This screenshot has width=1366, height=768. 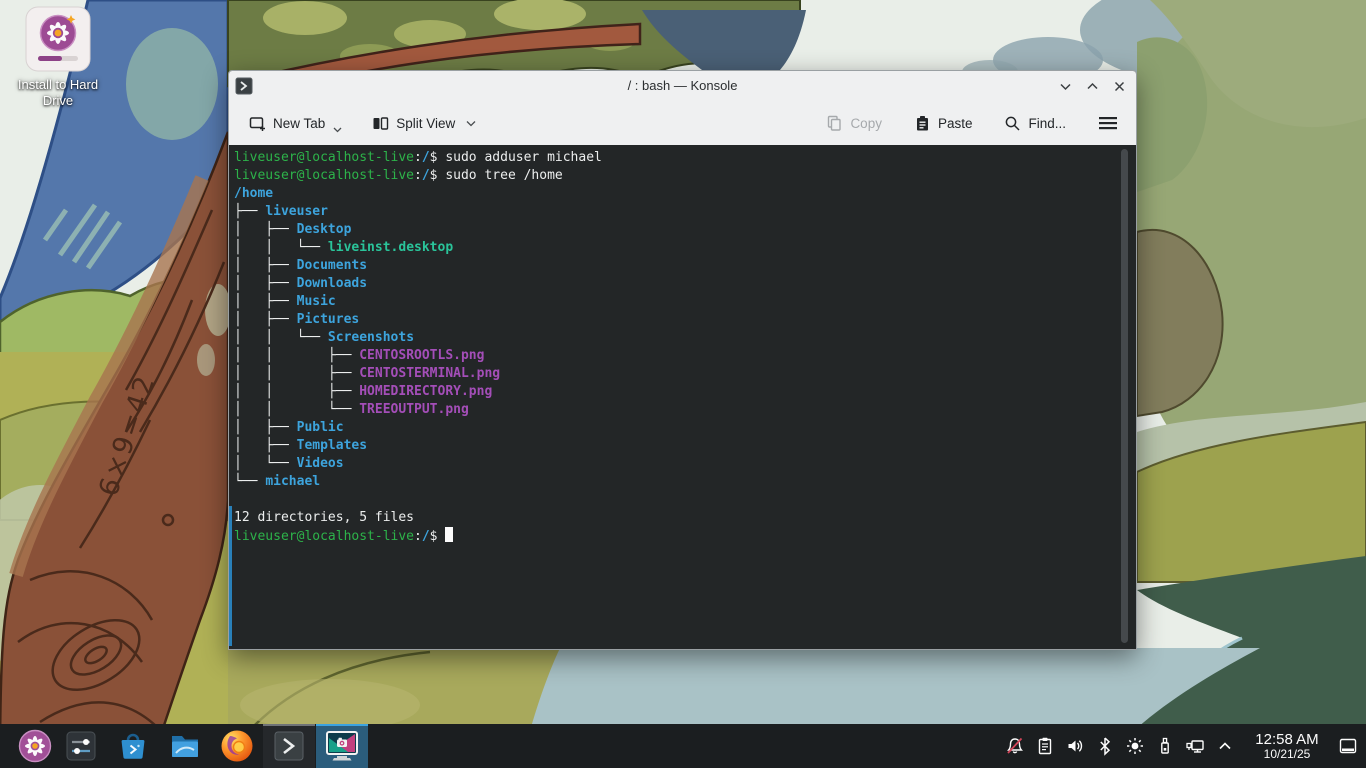 I want to click on dolphin-folder-icon, so click(x=185, y=746).